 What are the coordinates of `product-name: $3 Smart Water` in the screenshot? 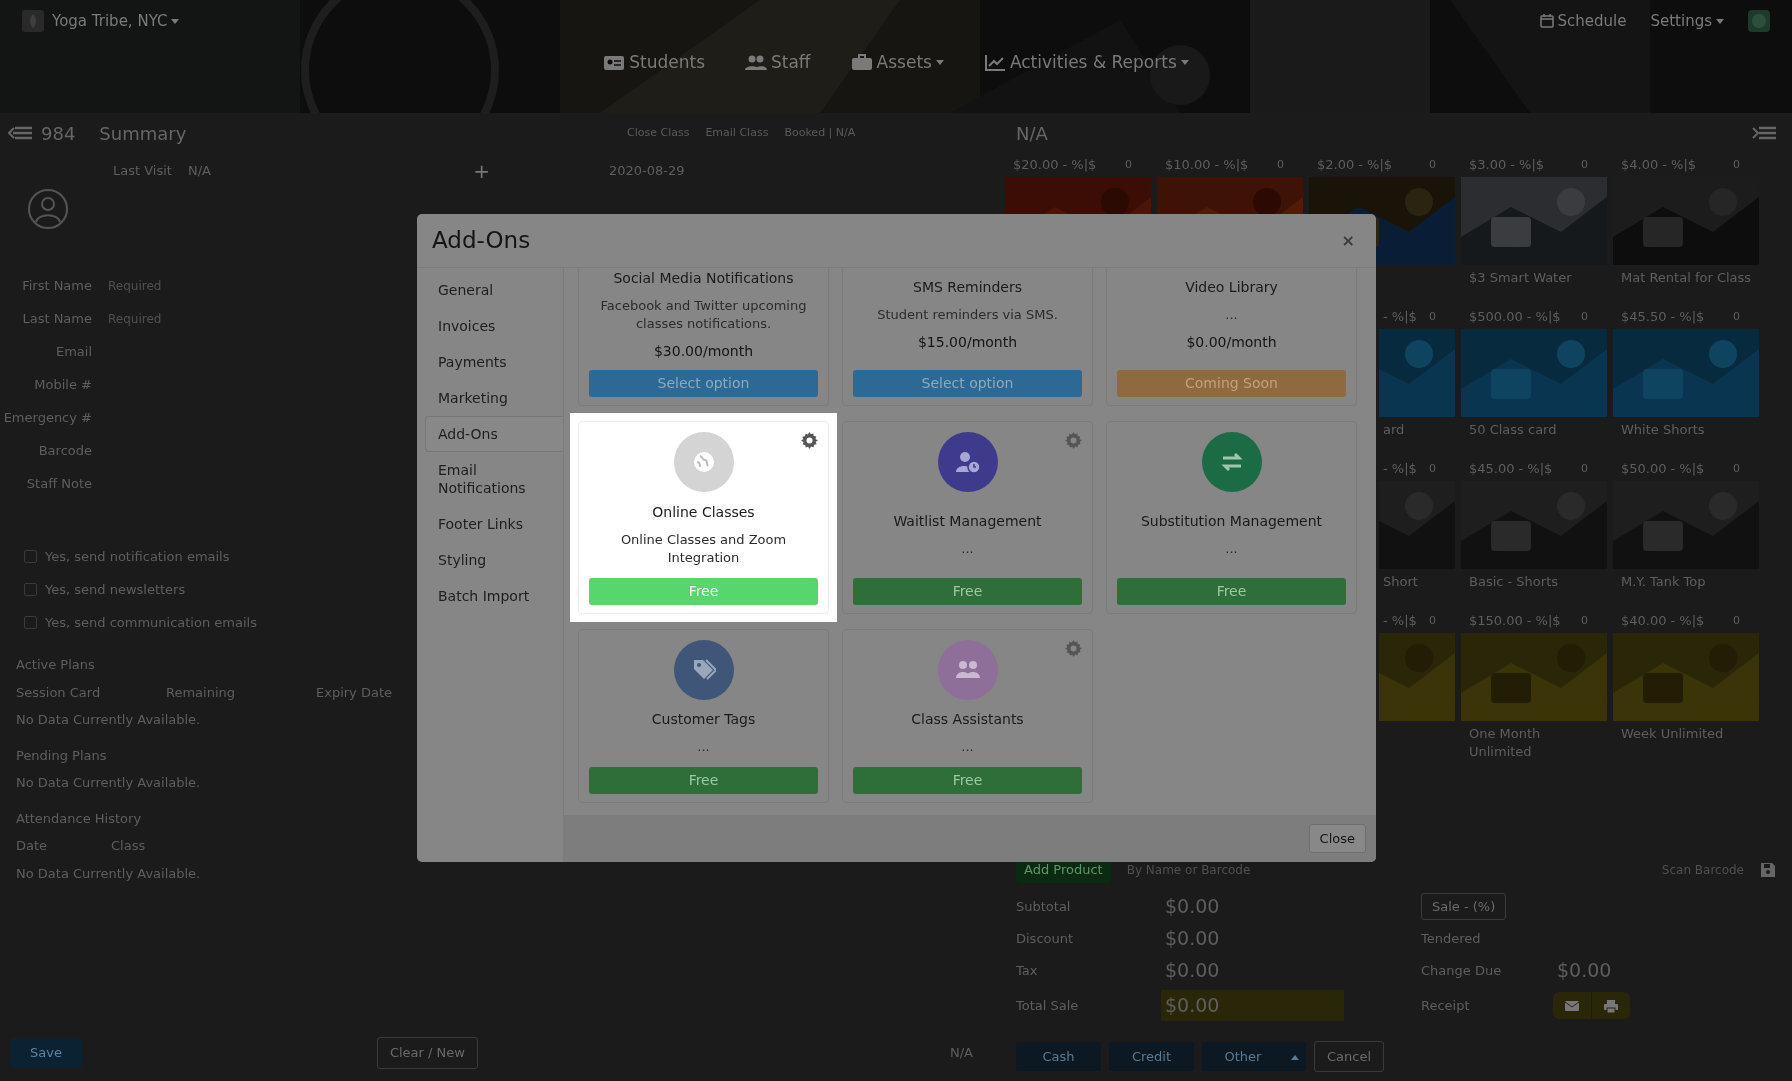 It's located at (1520, 278).